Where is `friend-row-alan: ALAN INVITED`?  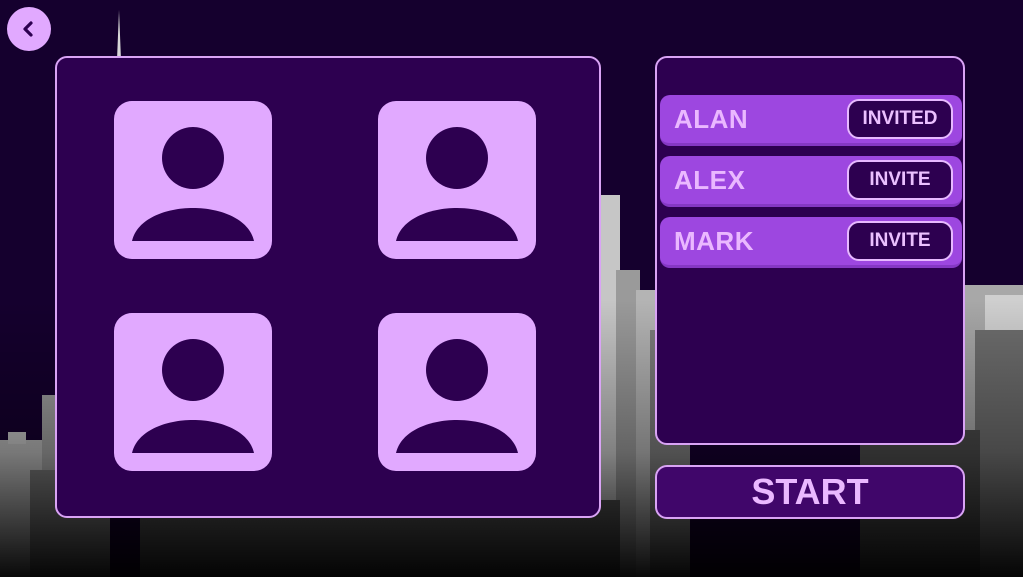
friend-row-alan: ALAN INVITED is located at coordinates (811, 120).